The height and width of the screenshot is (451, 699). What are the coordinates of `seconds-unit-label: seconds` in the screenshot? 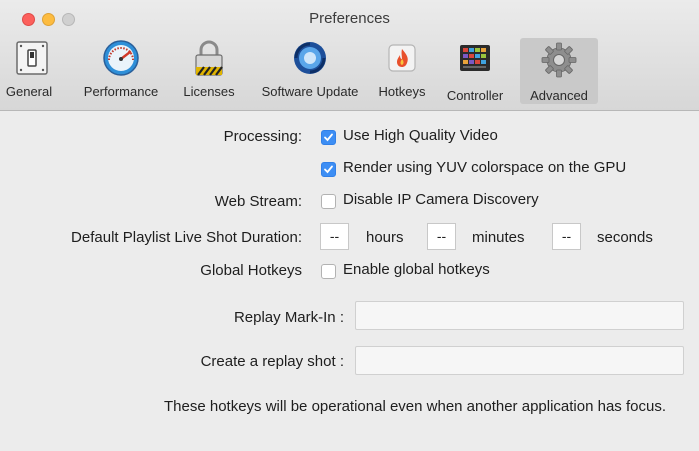 It's located at (625, 237).